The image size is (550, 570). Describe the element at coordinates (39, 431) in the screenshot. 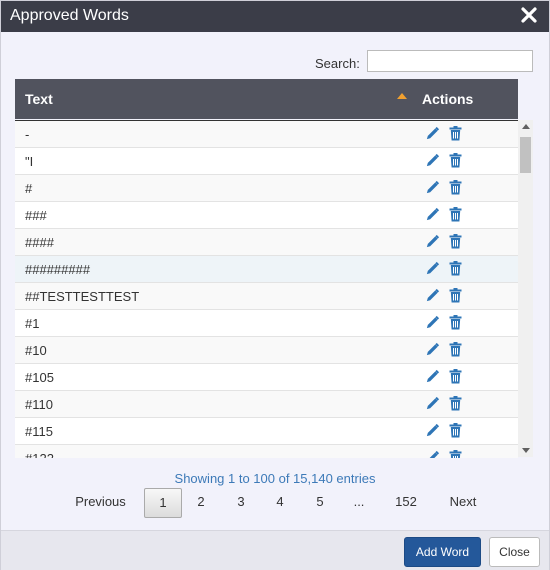

I see `word-text-cell: #115` at that location.